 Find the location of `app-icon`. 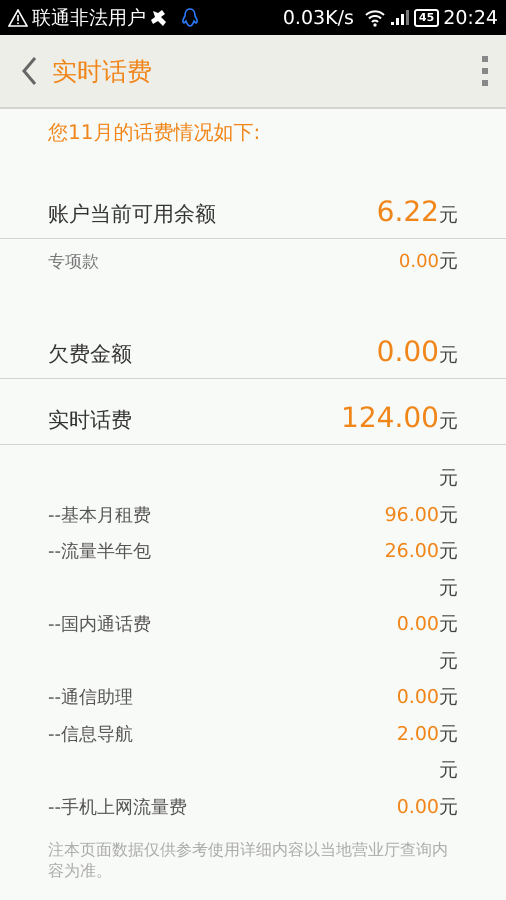

app-icon is located at coordinates (159, 18).